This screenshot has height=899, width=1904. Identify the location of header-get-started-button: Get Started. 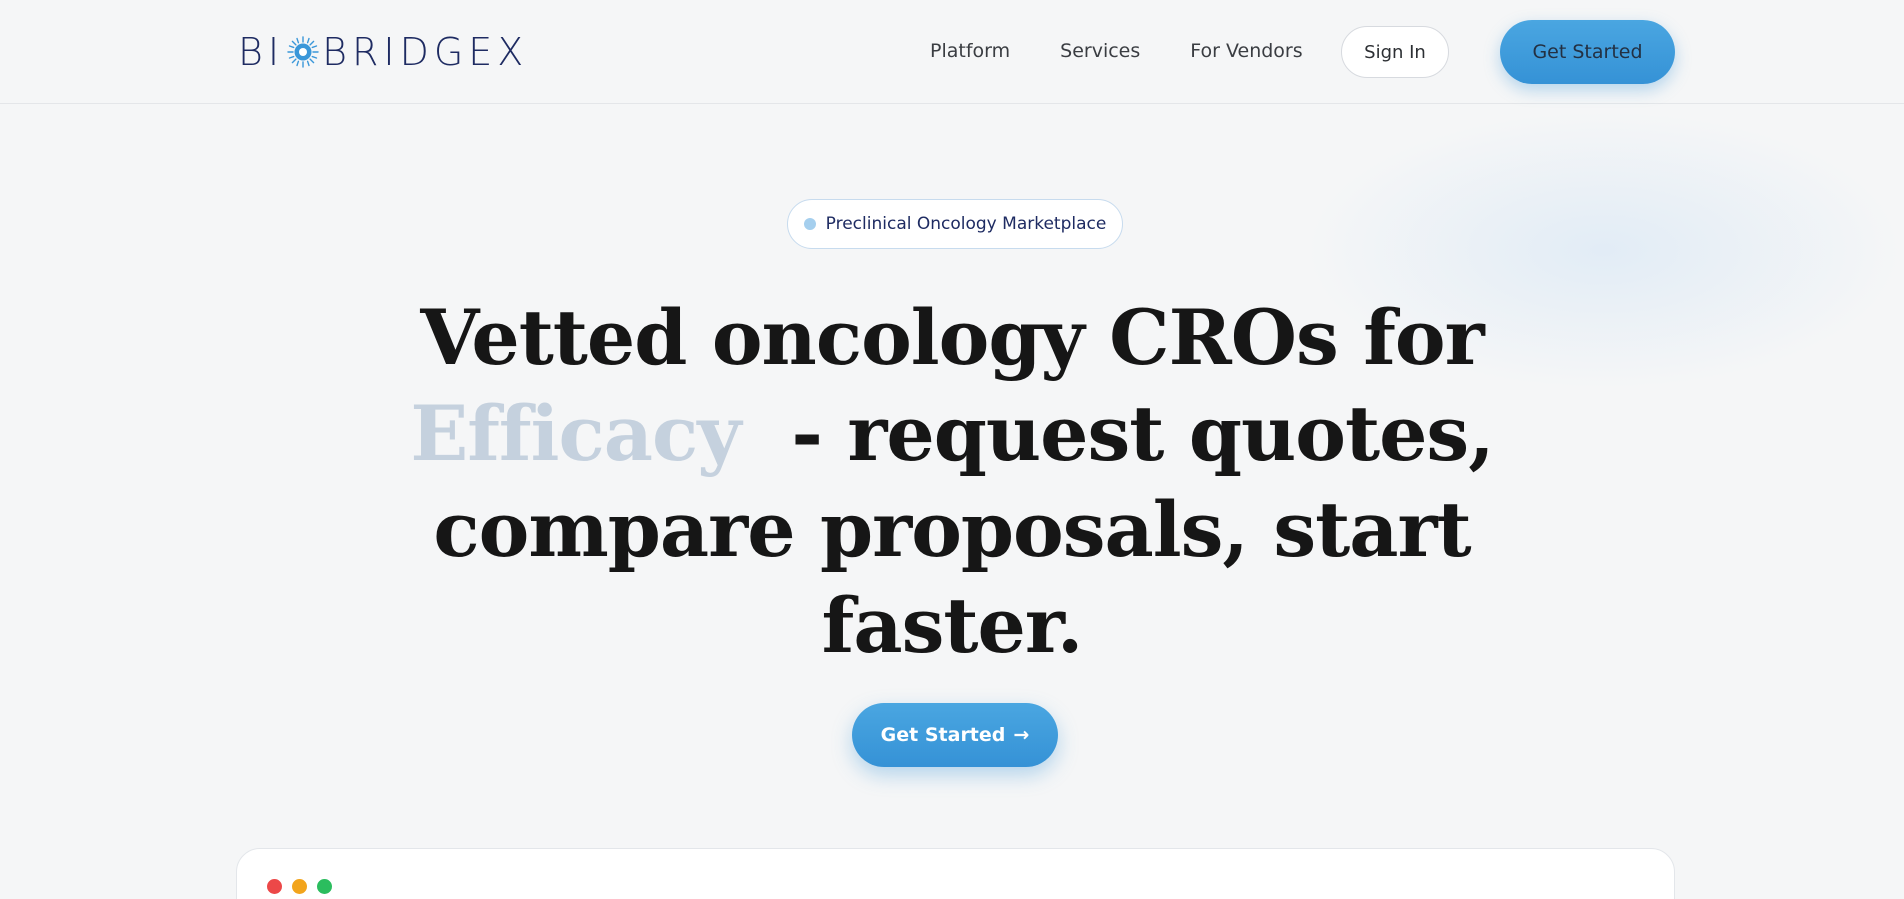
(1587, 52).